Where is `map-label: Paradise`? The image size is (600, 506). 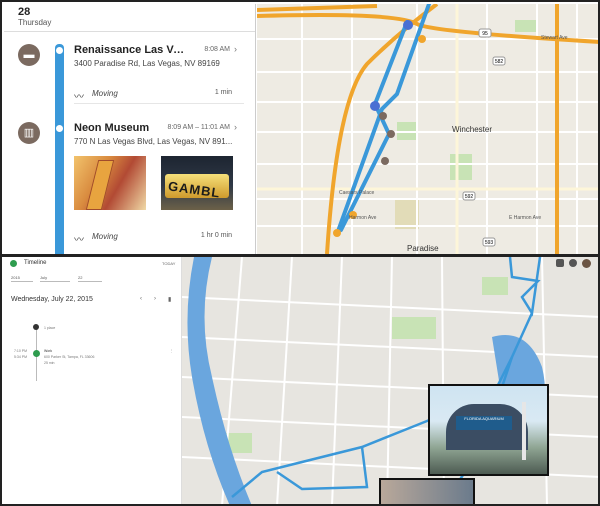
map-label: Paradise is located at coordinates (423, 248).